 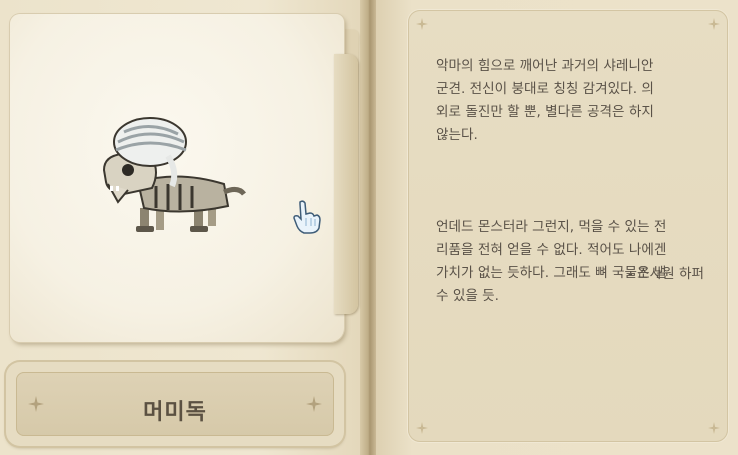 I want to click on monster-name: 머미독, so click(x=175, y=412).